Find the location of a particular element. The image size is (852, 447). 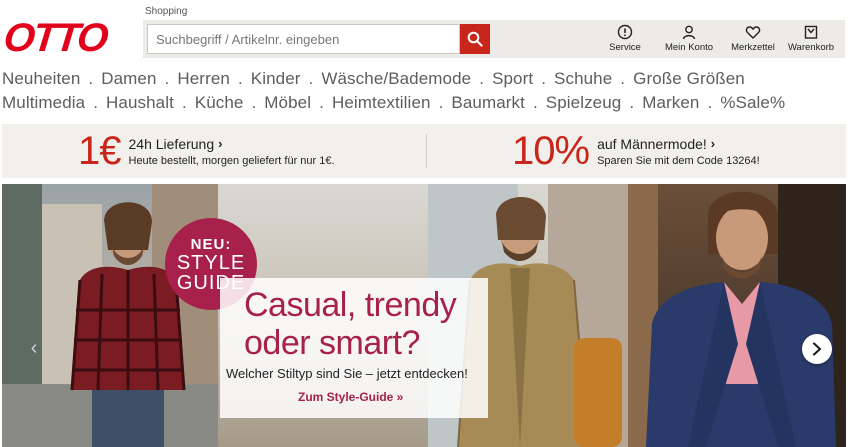

chevron-right-icon is located at coordinates (817, 349).